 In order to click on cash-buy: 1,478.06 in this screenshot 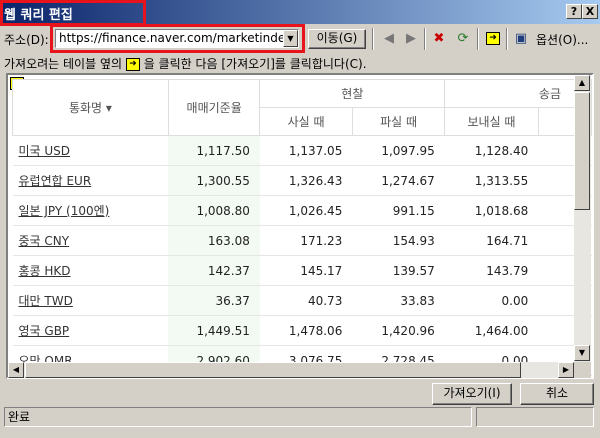, I will do `click(306, 330)`.